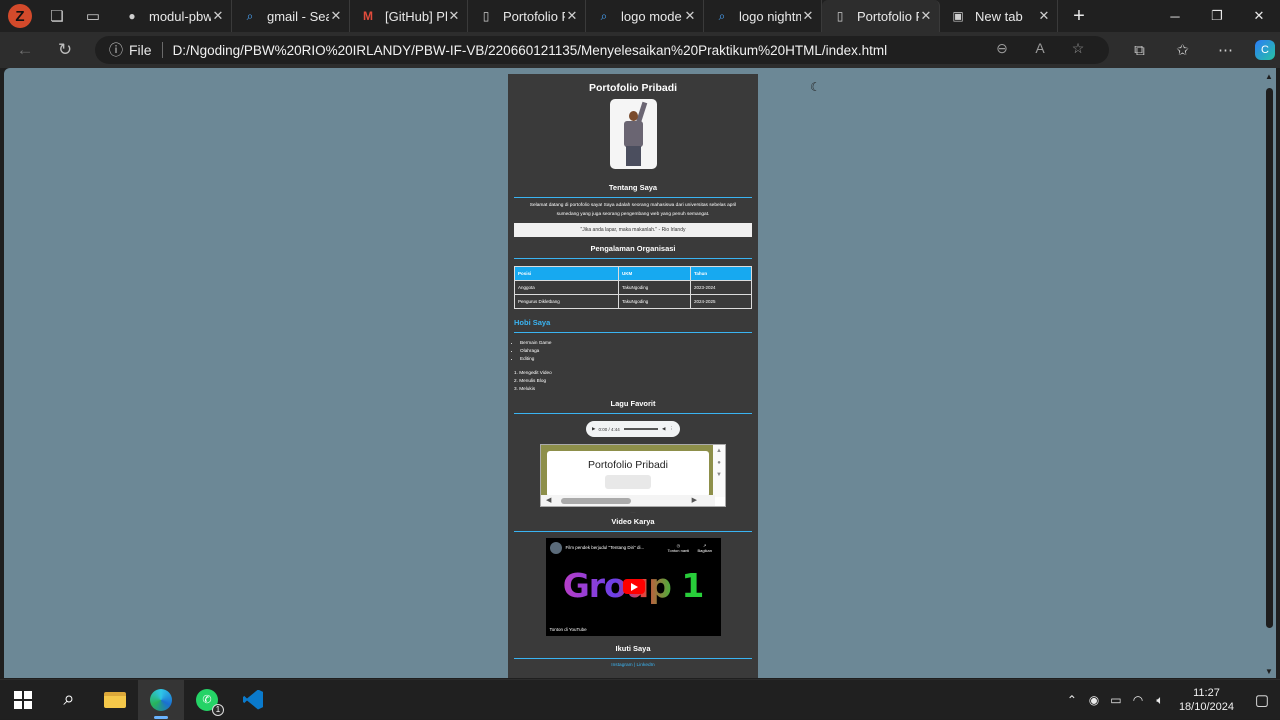  Describe the element at coordinates (568, 629) in the screenshot. I see `watch-on-youtube: Tonton di YouTube` at that location.